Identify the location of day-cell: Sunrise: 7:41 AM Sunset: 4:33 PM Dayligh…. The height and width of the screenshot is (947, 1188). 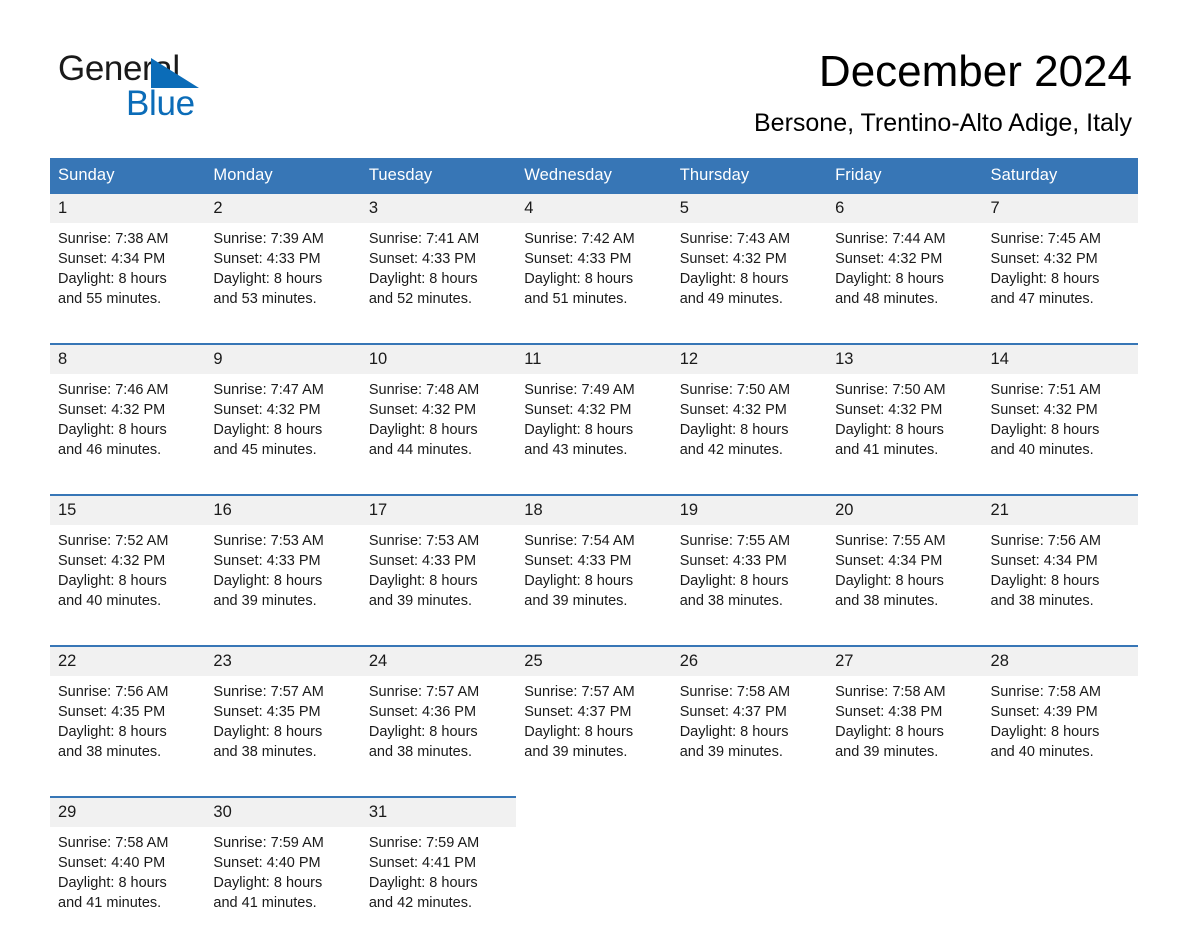
(438, 283).